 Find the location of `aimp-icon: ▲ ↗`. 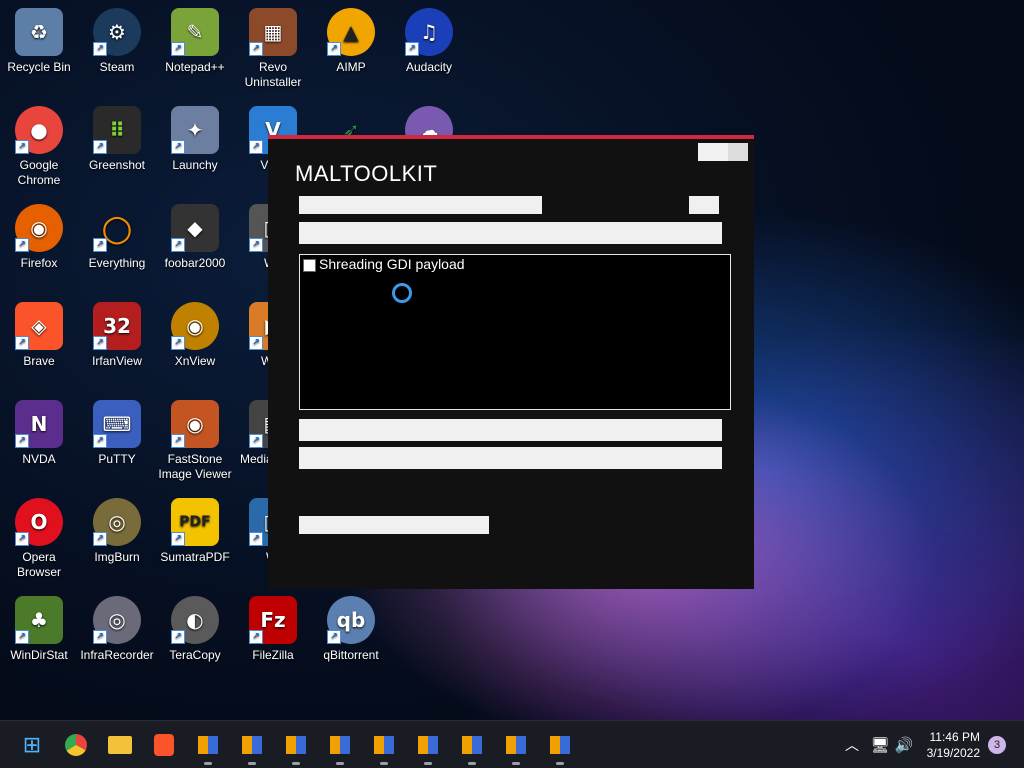

aimp-icon: ▲ ↗ is located at coordinates (351, 32).